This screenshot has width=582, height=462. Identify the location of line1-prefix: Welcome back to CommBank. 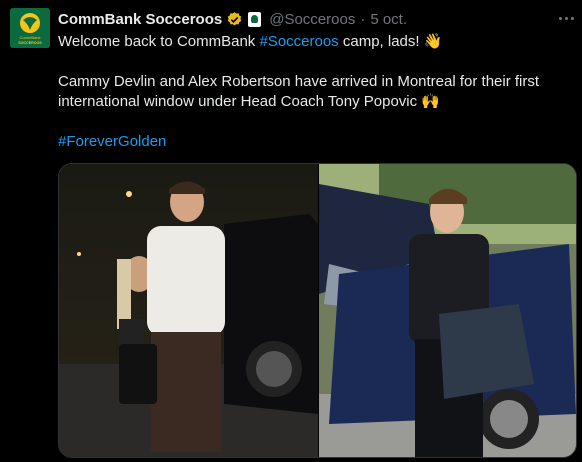
(159, 41).